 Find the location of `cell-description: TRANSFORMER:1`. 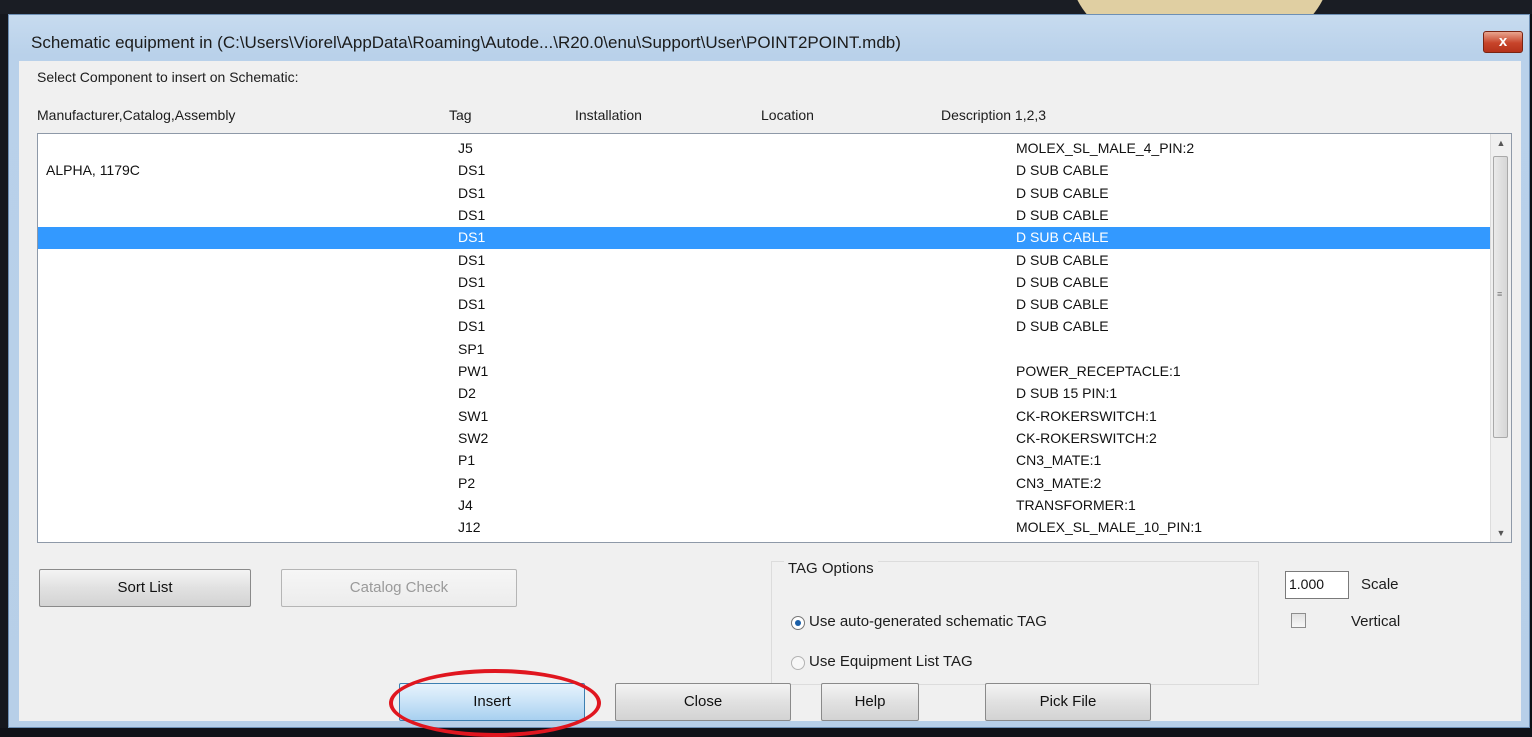

cell-description: TRANSFORMER:1 is located at coordinates (1076, 504).